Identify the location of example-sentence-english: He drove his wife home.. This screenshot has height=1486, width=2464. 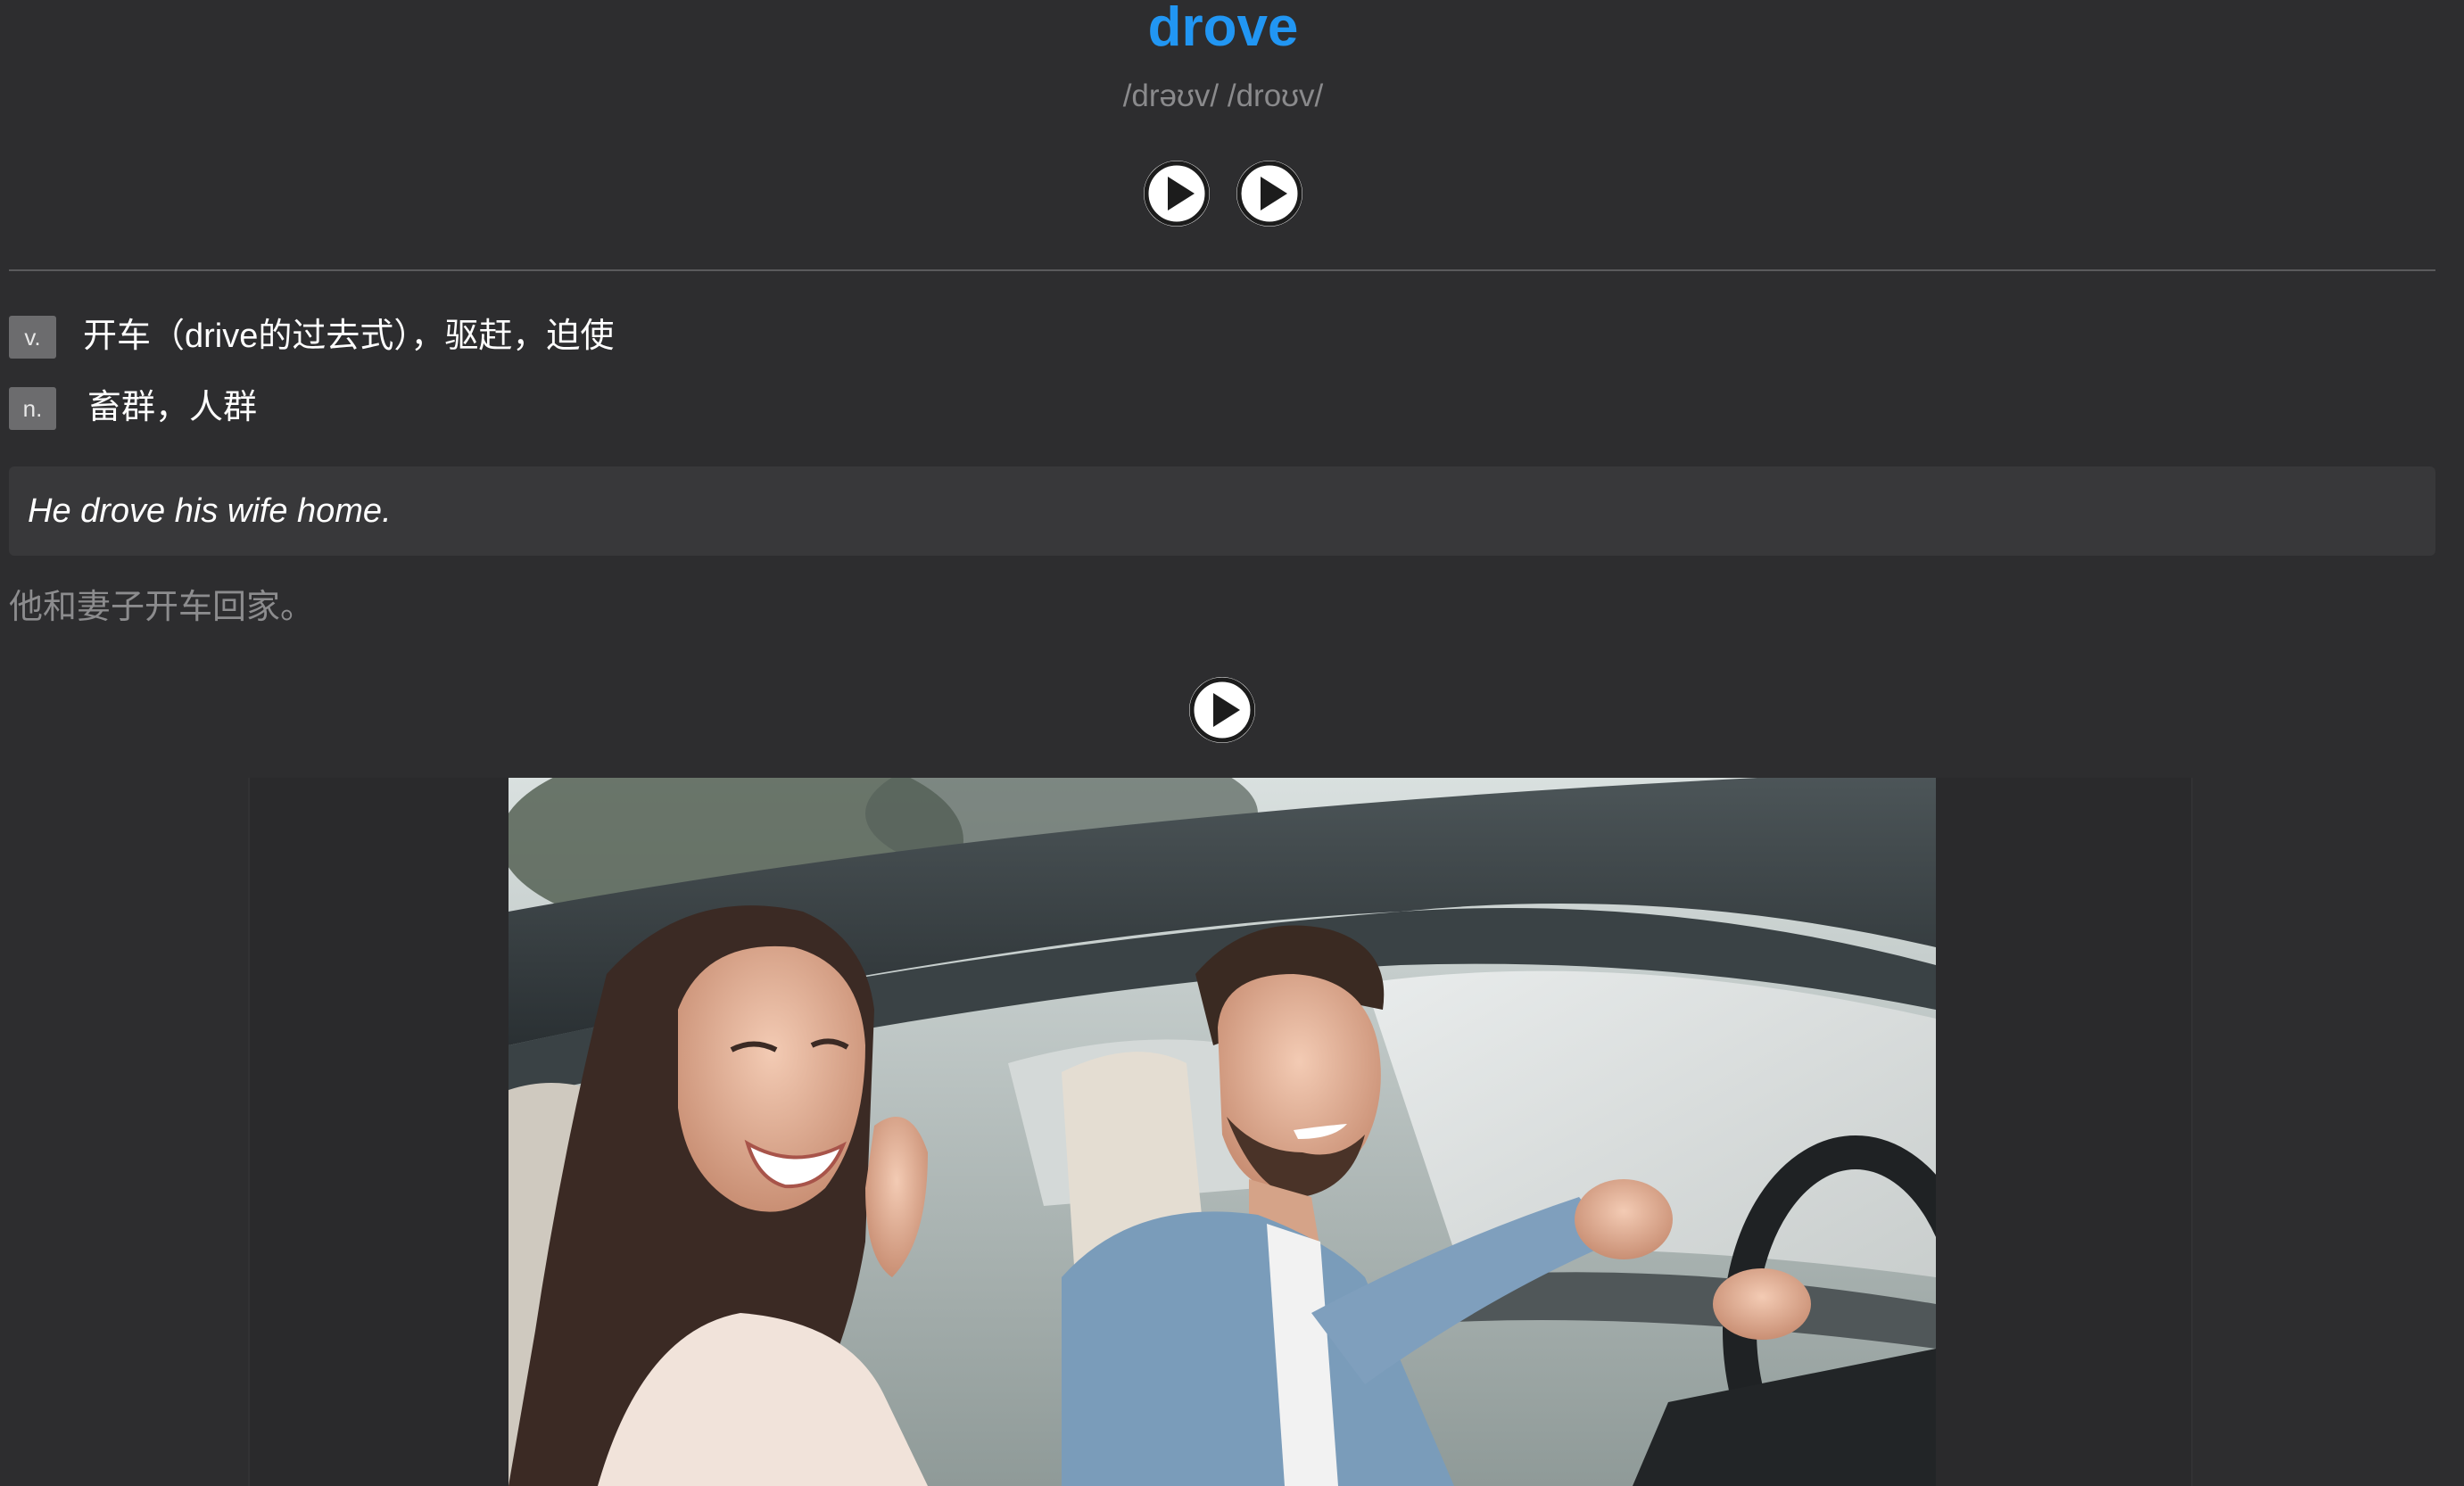
(210, 511).